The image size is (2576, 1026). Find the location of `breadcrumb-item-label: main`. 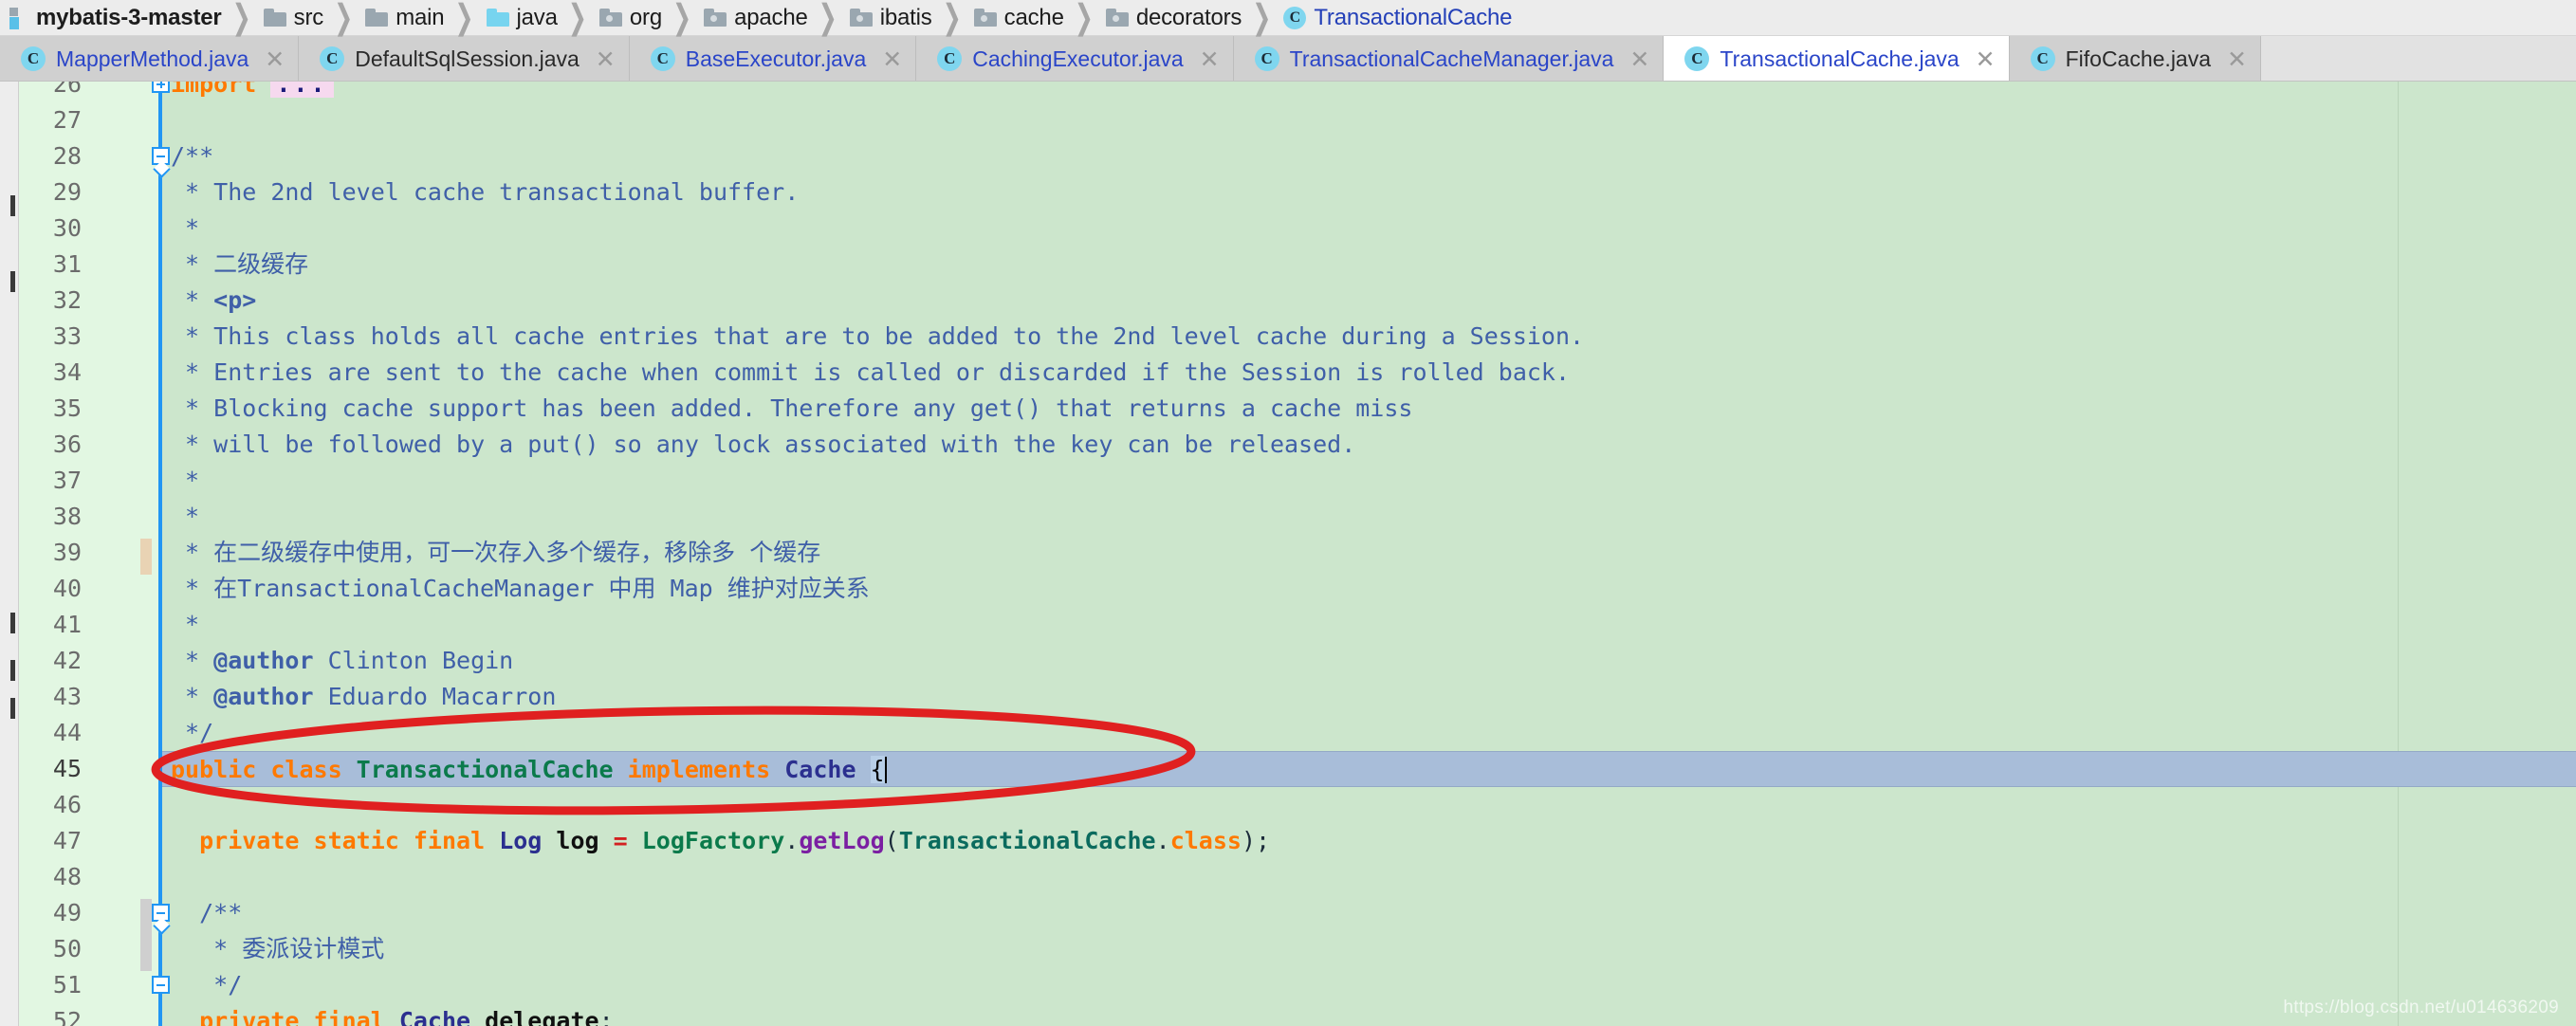

breadcrumb-item-label: main is located at coordinates (420, 17).